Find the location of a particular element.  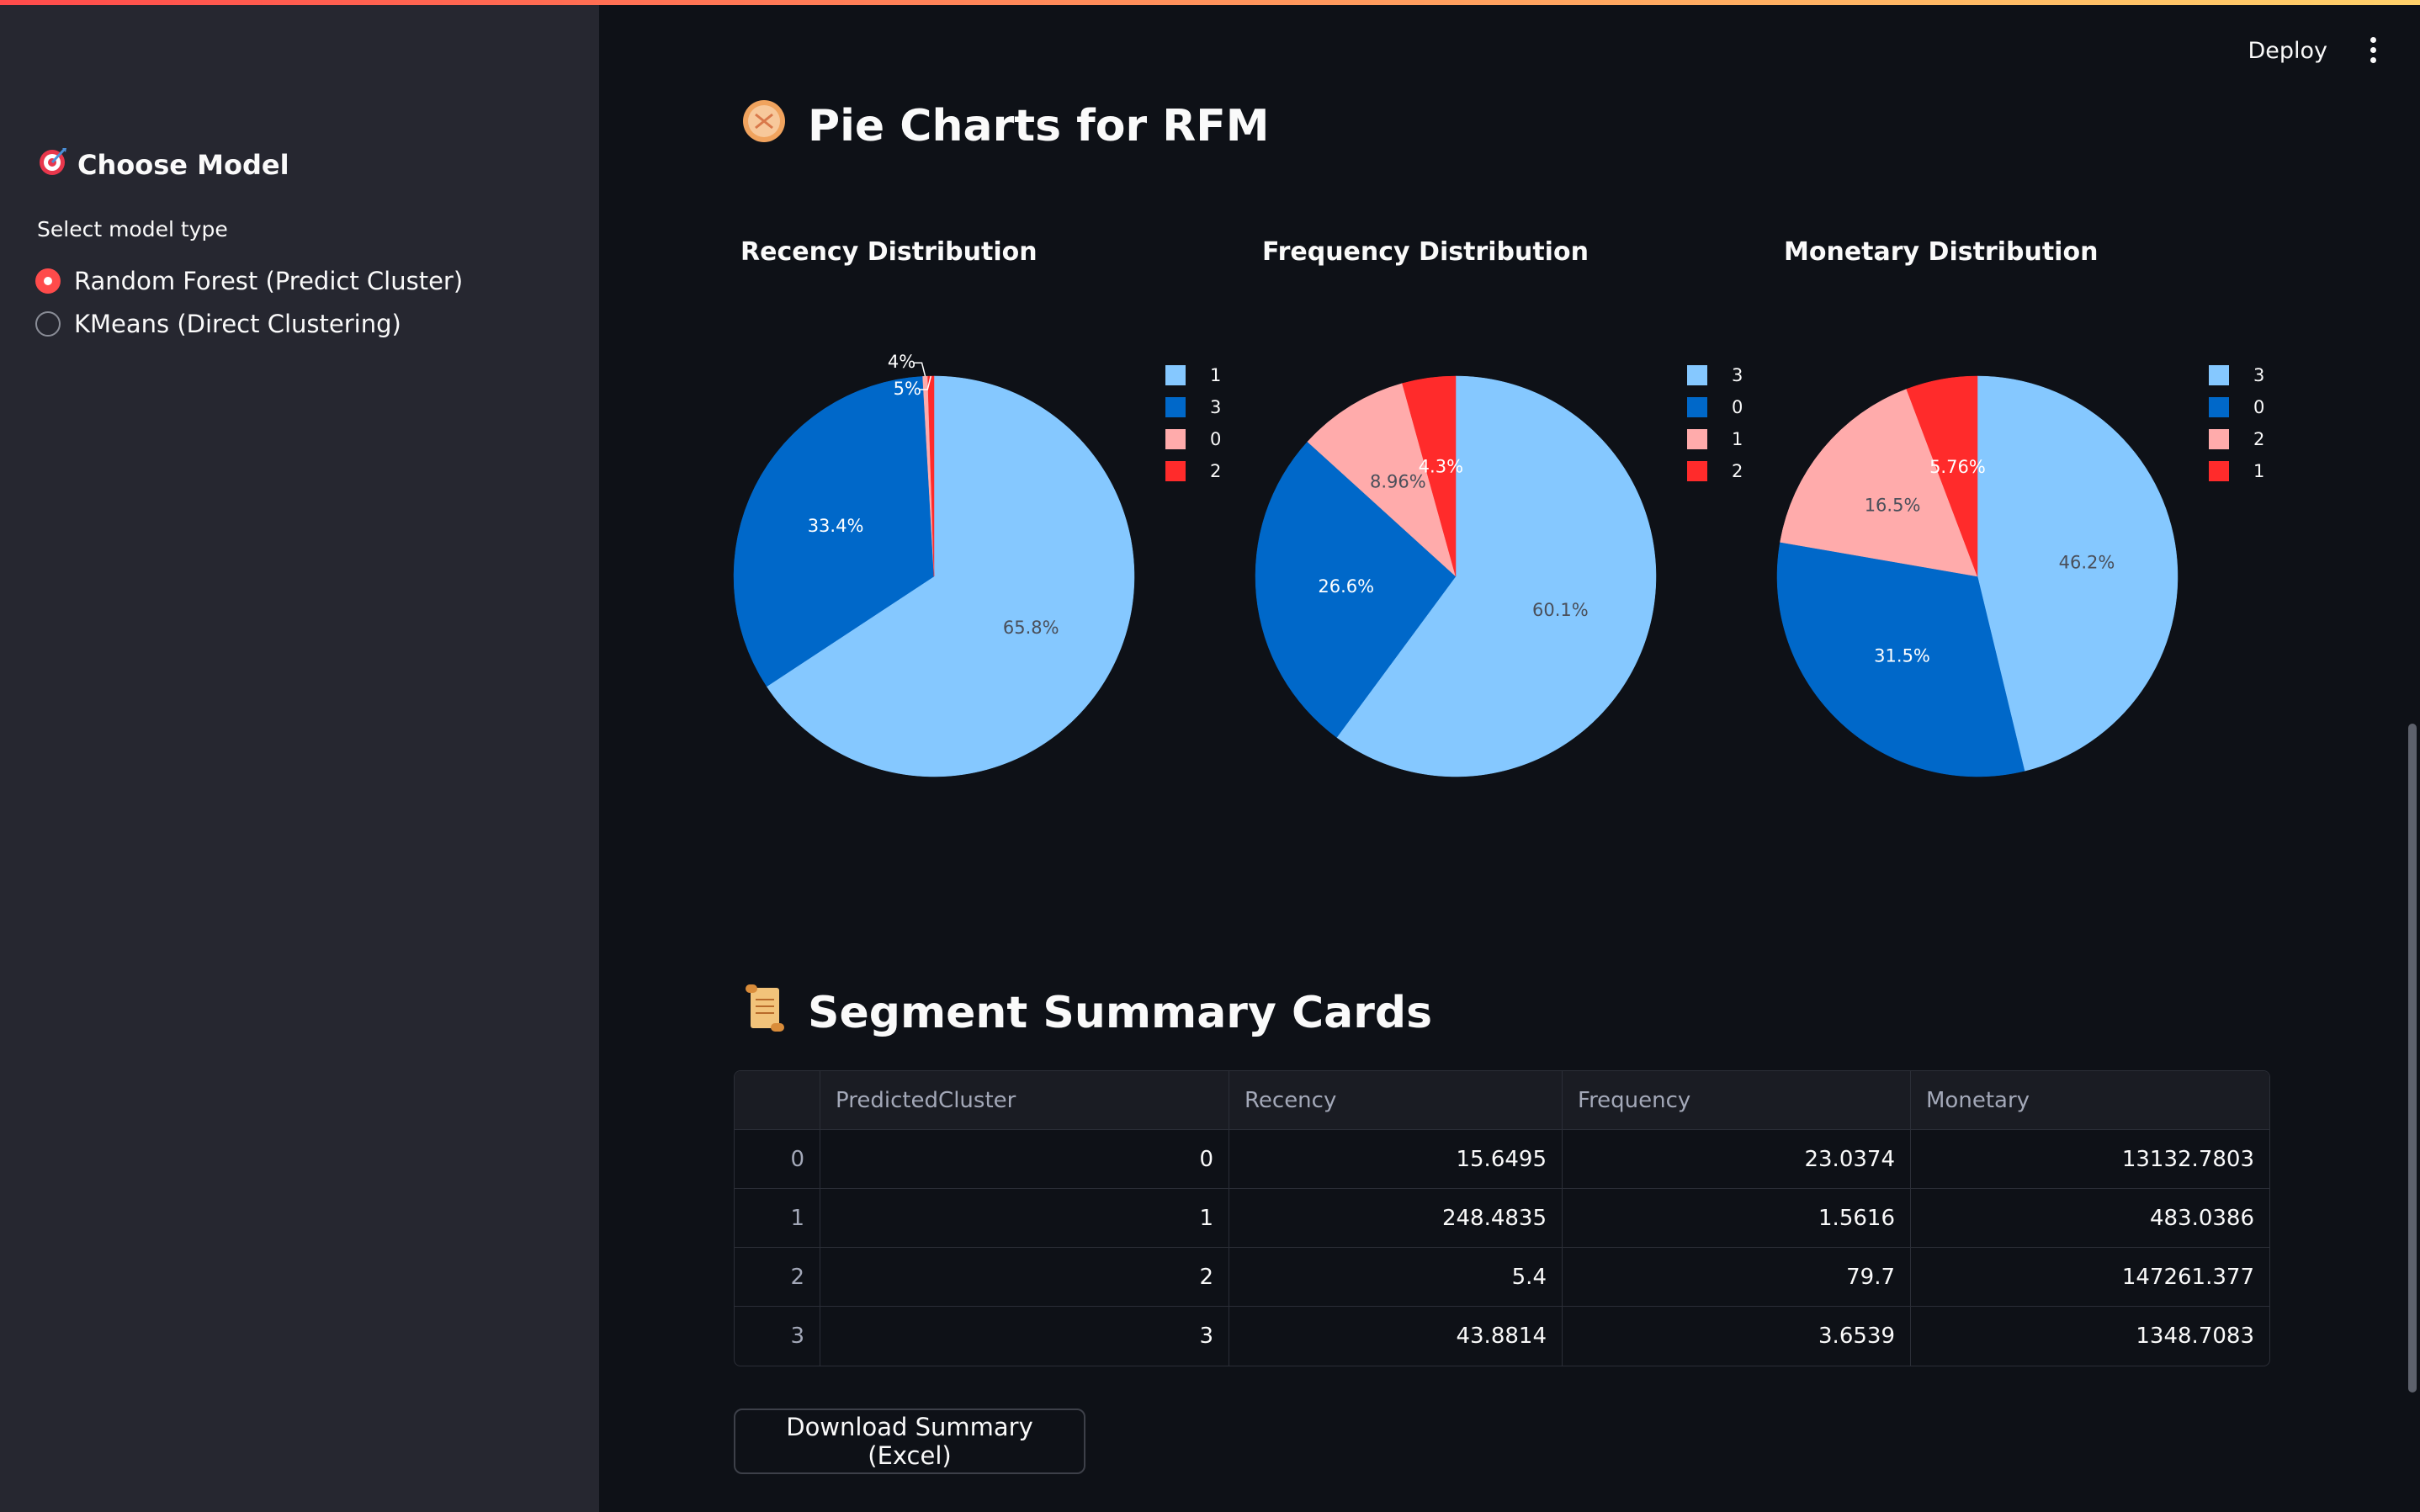

pie-icon is located at coordinates (764, 127).